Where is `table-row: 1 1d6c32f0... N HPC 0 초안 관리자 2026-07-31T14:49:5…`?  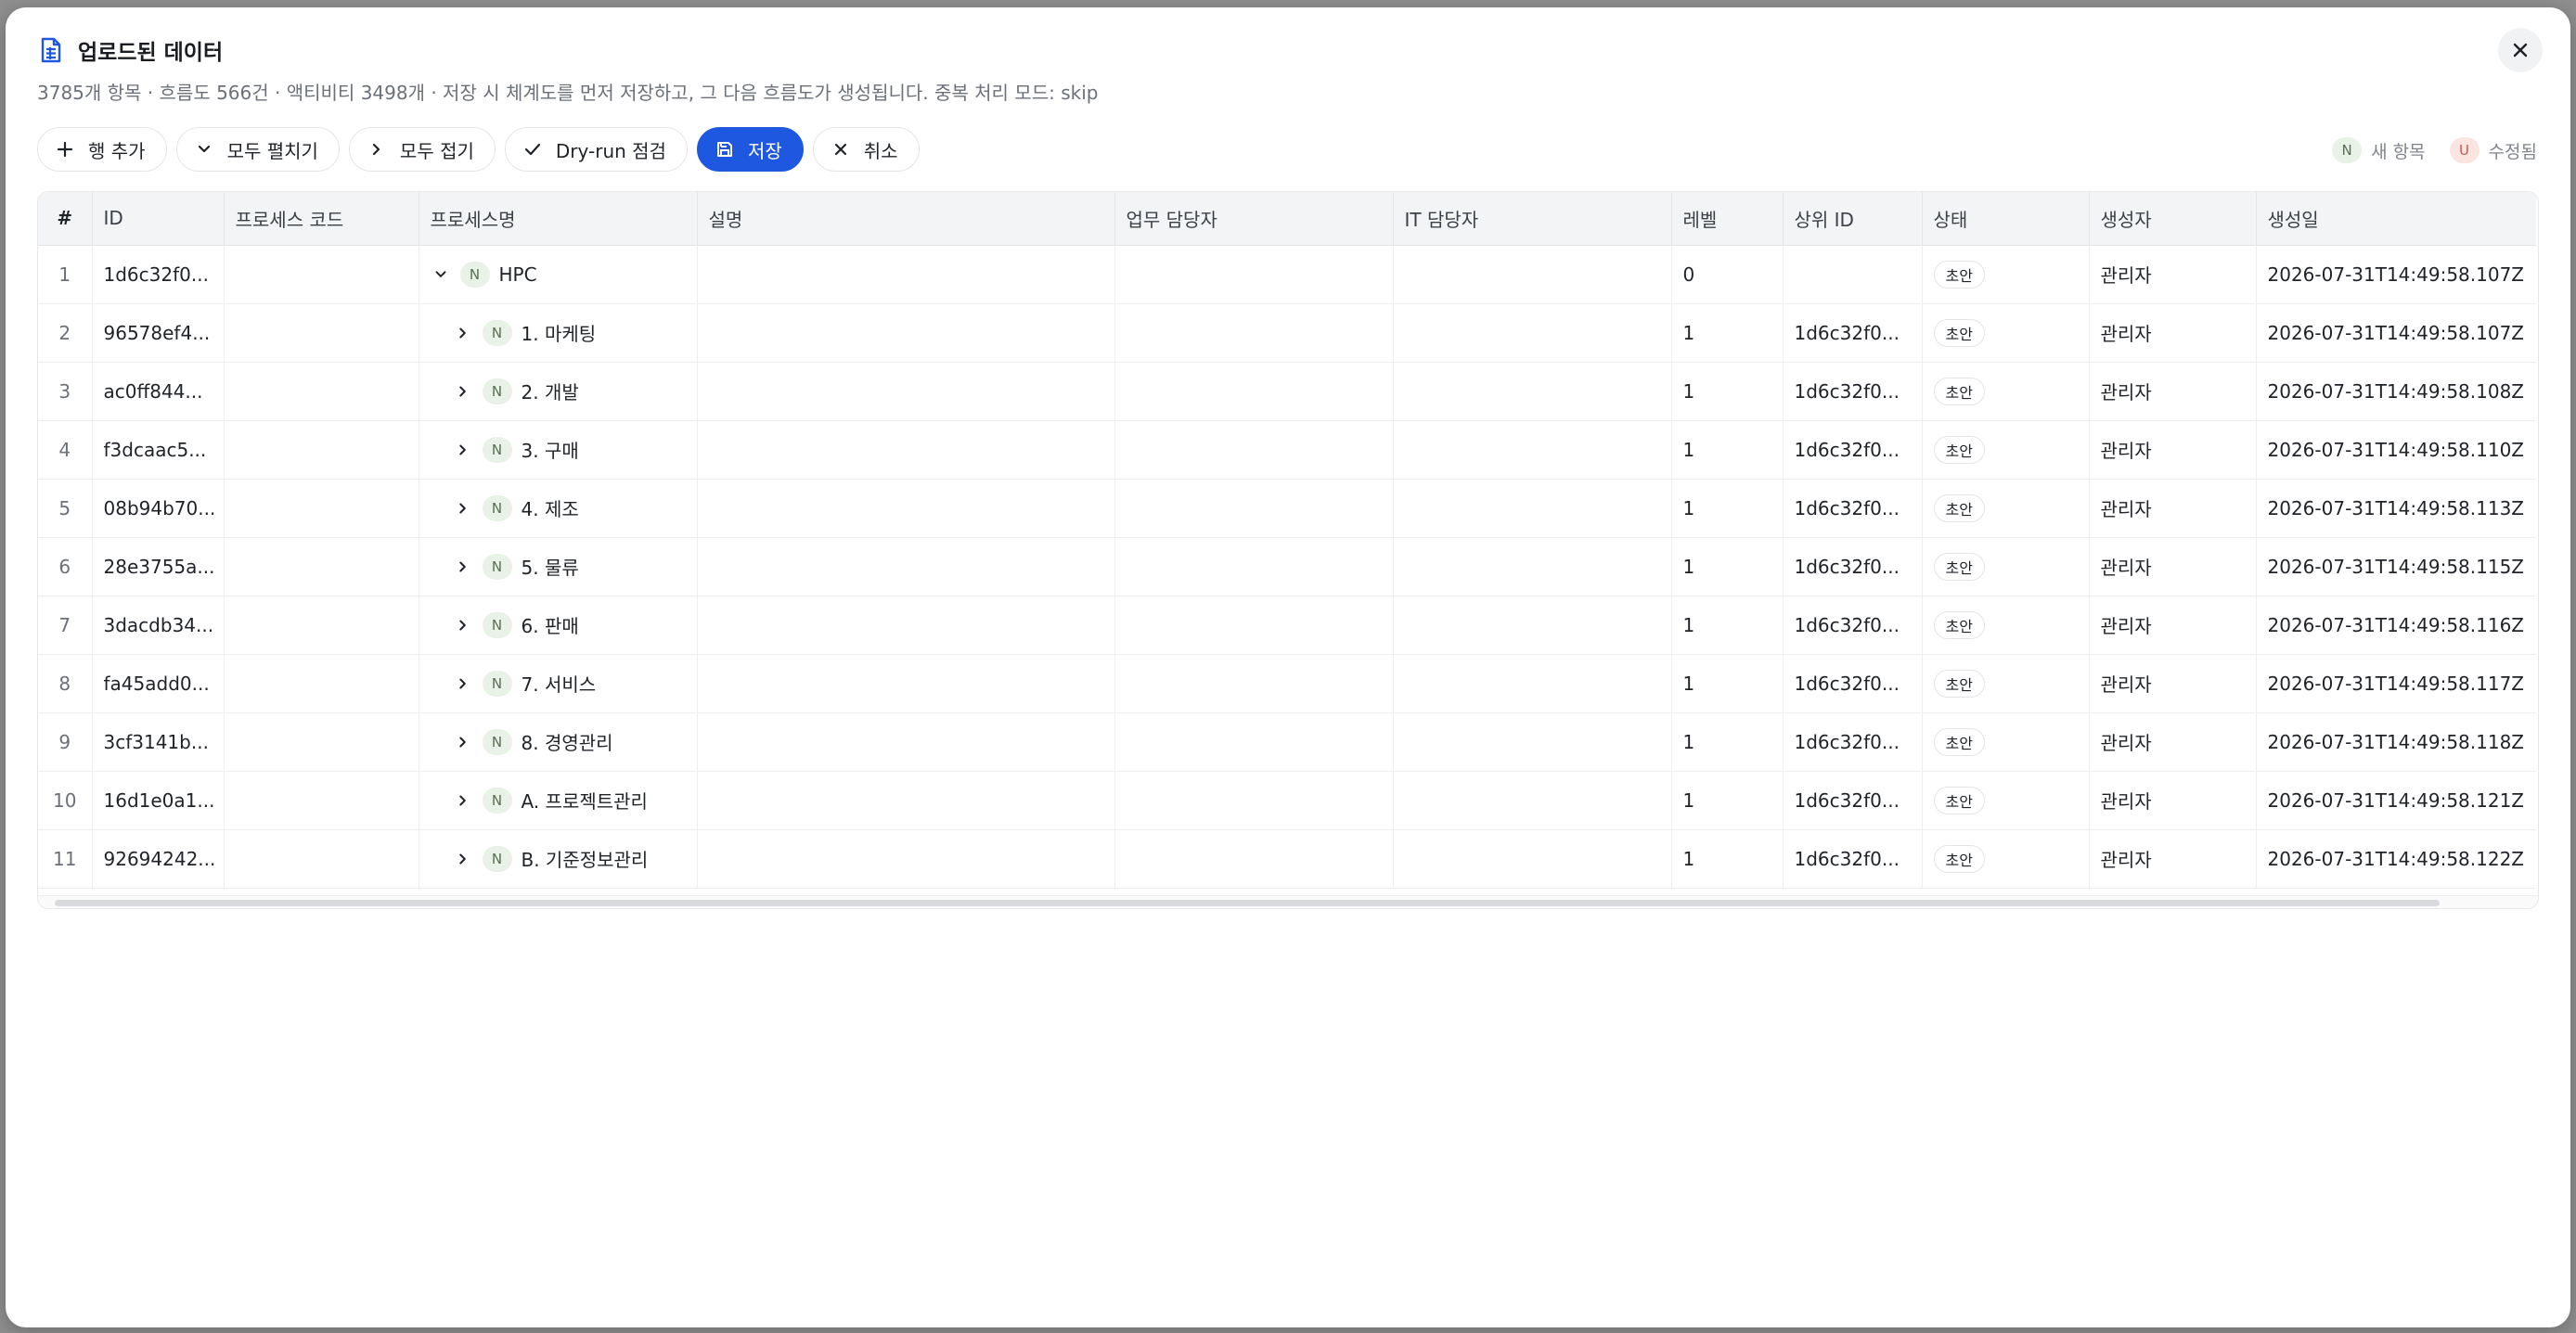 table-row: 1 1d6c32f0... N HPC 0 초안 관리자 2026-07-31T14:49:5… is located at coordinates (1287, 274).